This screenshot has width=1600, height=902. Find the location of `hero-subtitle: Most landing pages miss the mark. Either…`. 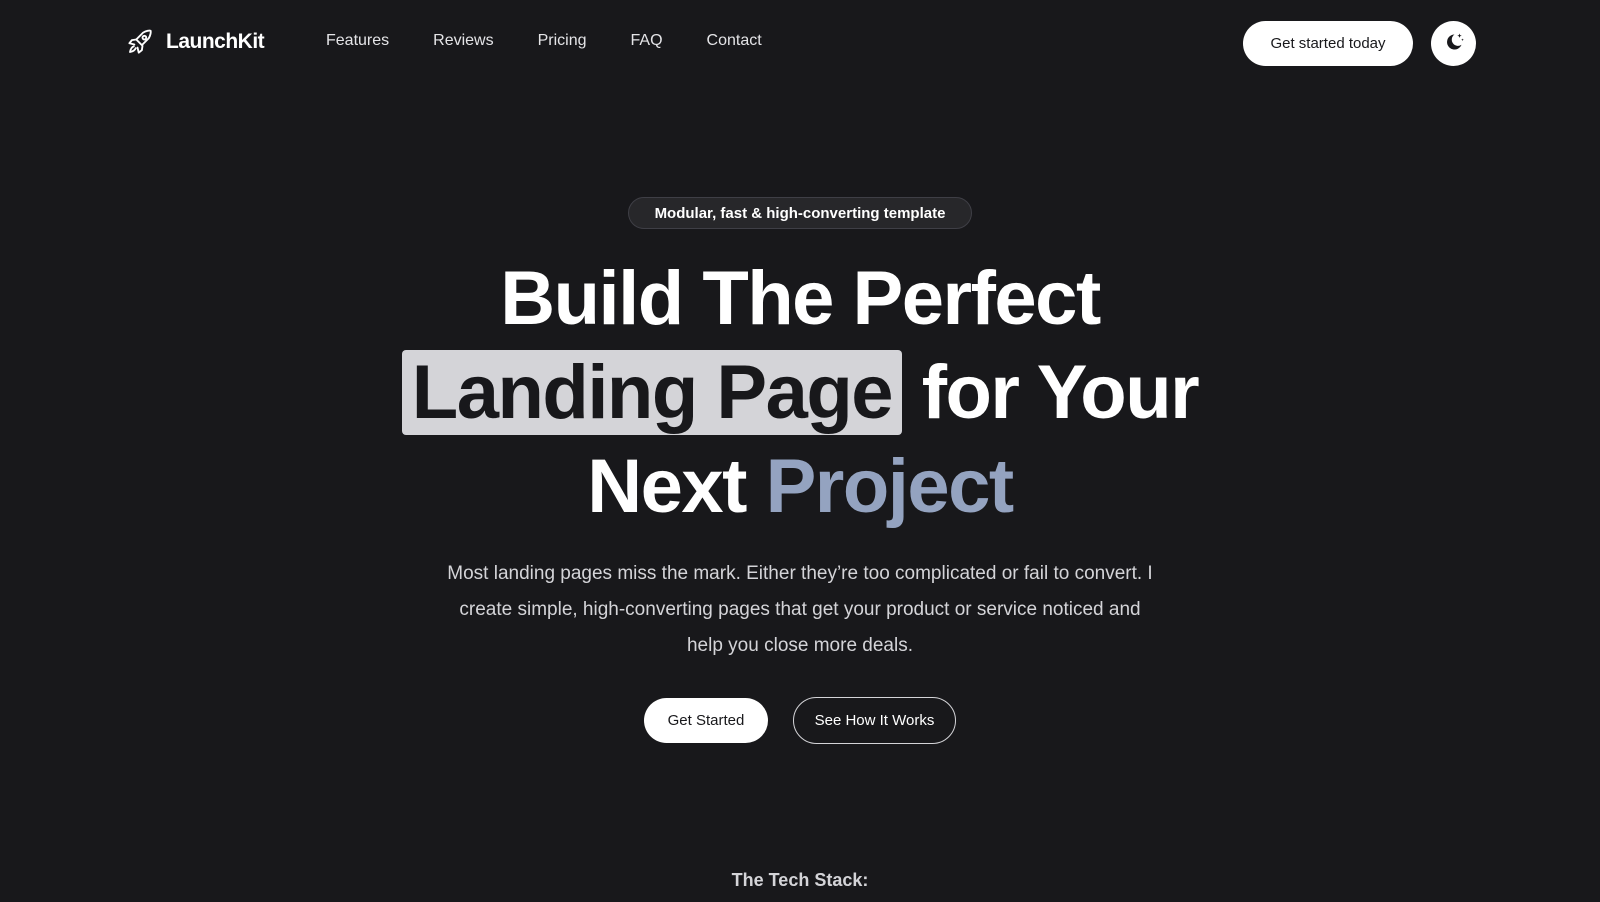

hero-subtitle: Most landing pages miss the mark. Either… is located at coordinates (800, 609).